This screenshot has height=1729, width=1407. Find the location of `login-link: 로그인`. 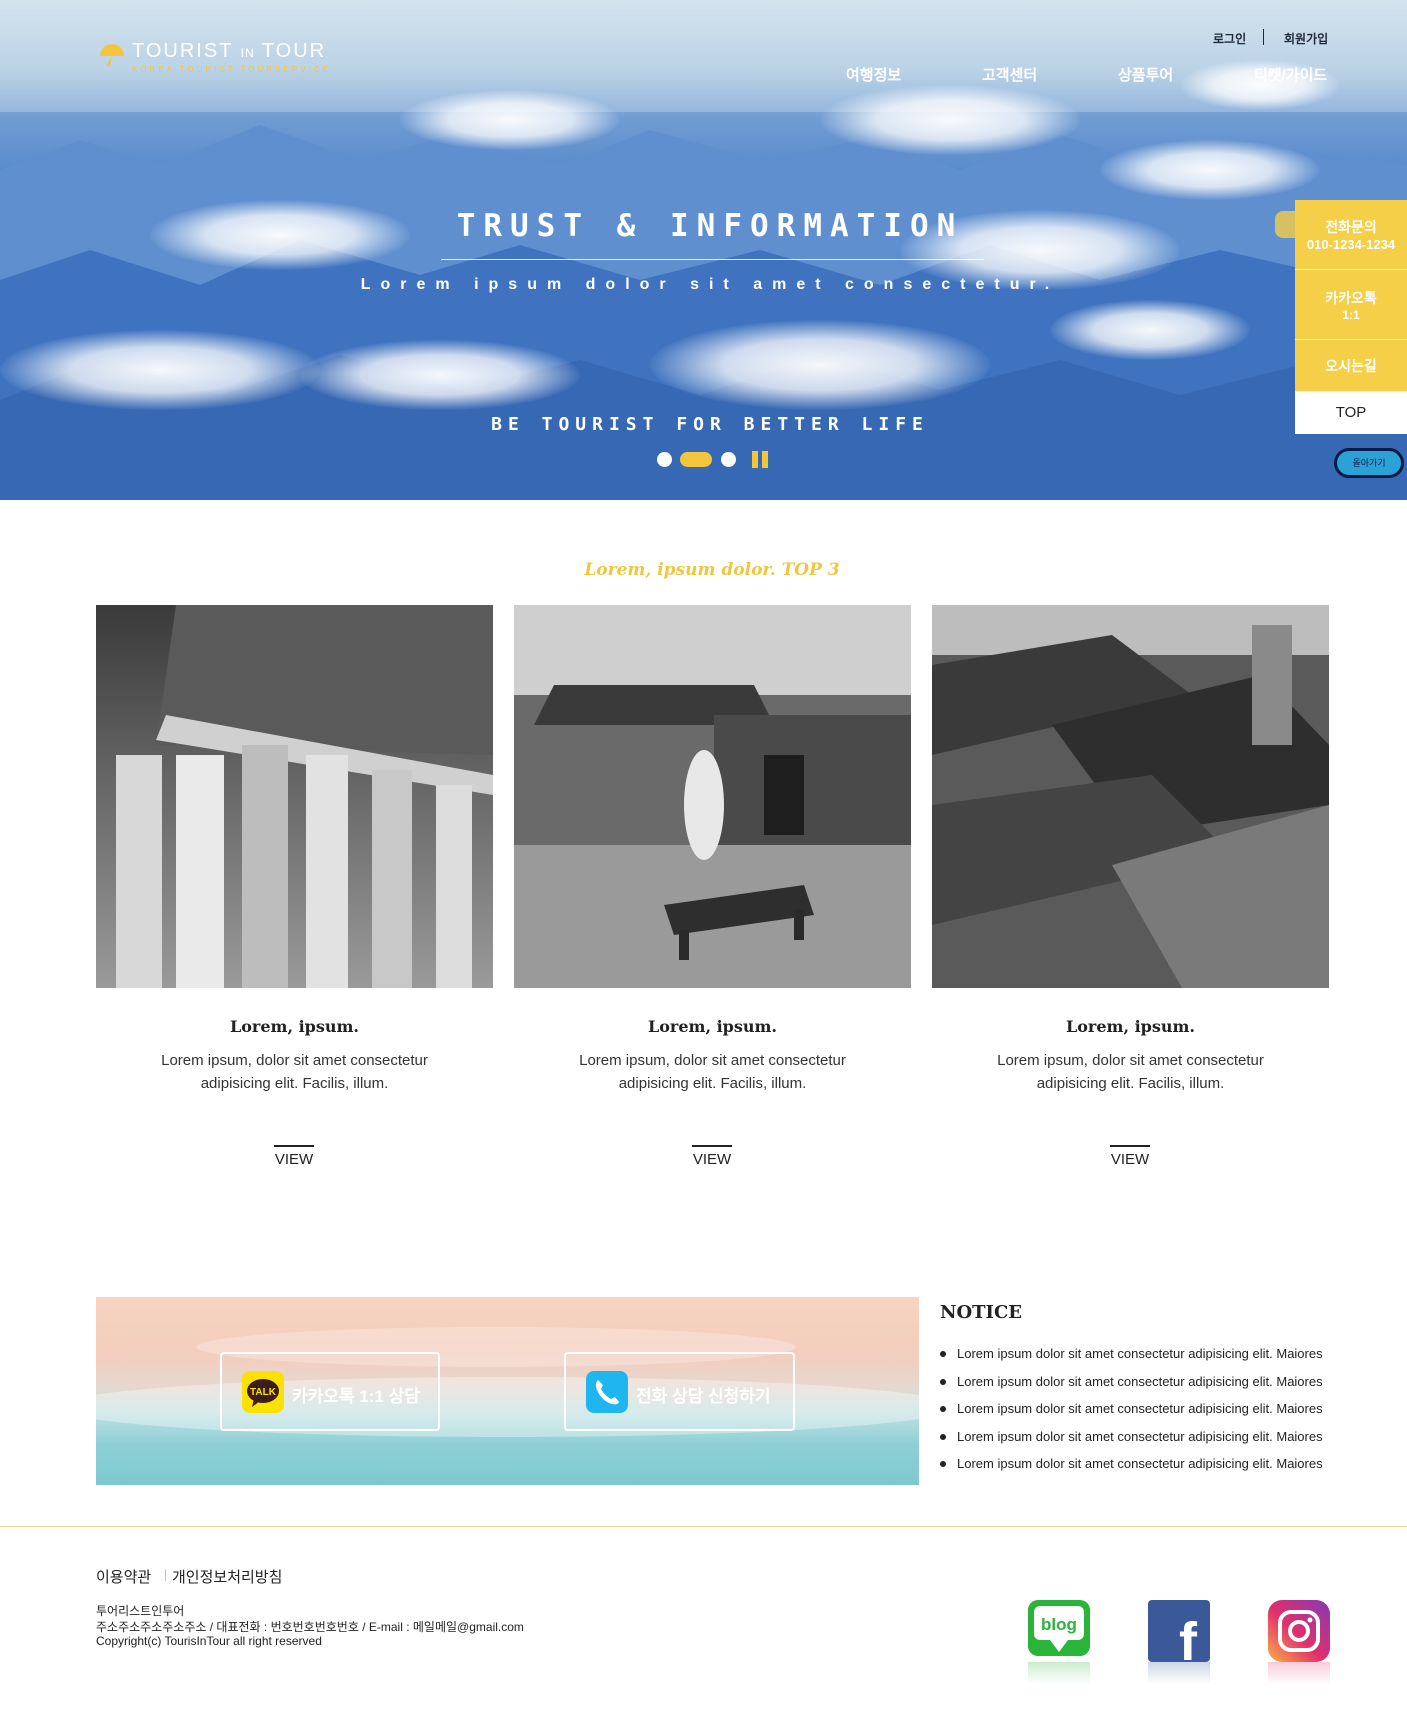

login-link: 로그인 is located at coordinates (1229, 38).